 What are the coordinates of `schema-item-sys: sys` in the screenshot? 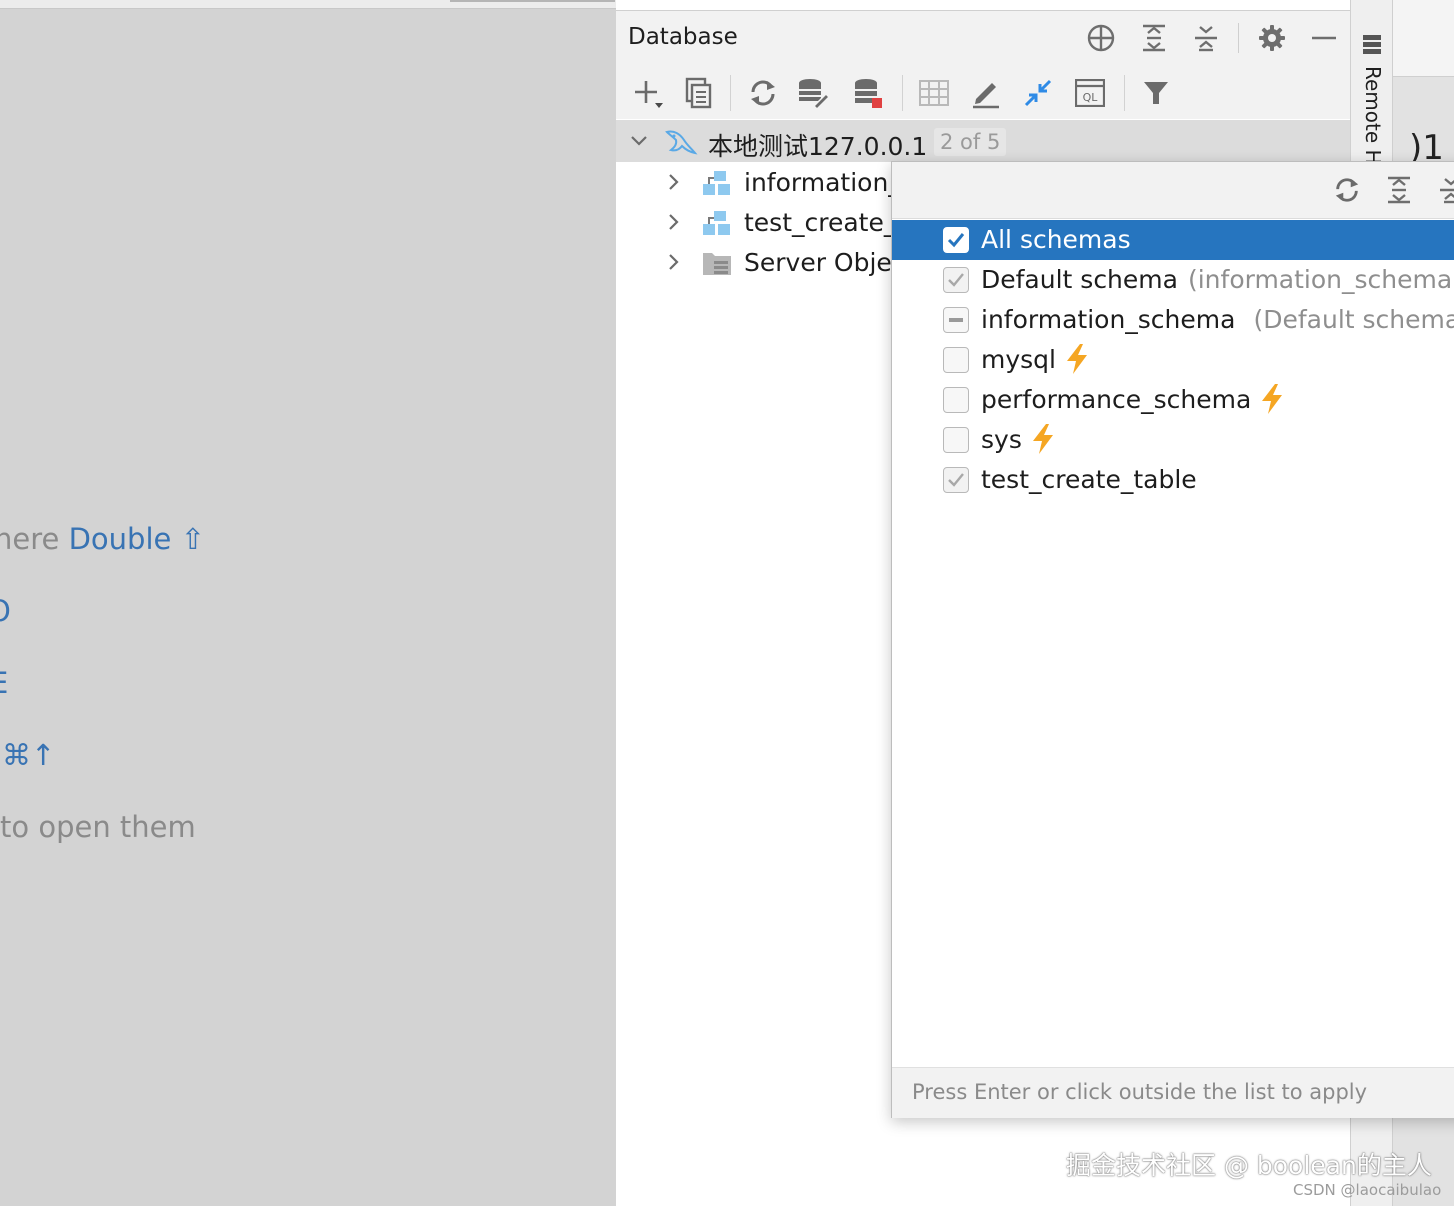 It's located at (1173, 440).